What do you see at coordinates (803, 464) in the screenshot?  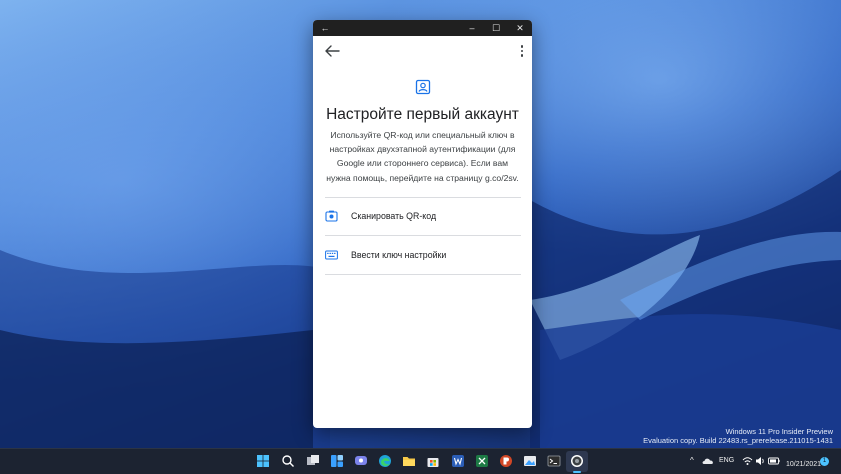 I see `clock-date: 10/21/2021` at bounding box center [803, 464].